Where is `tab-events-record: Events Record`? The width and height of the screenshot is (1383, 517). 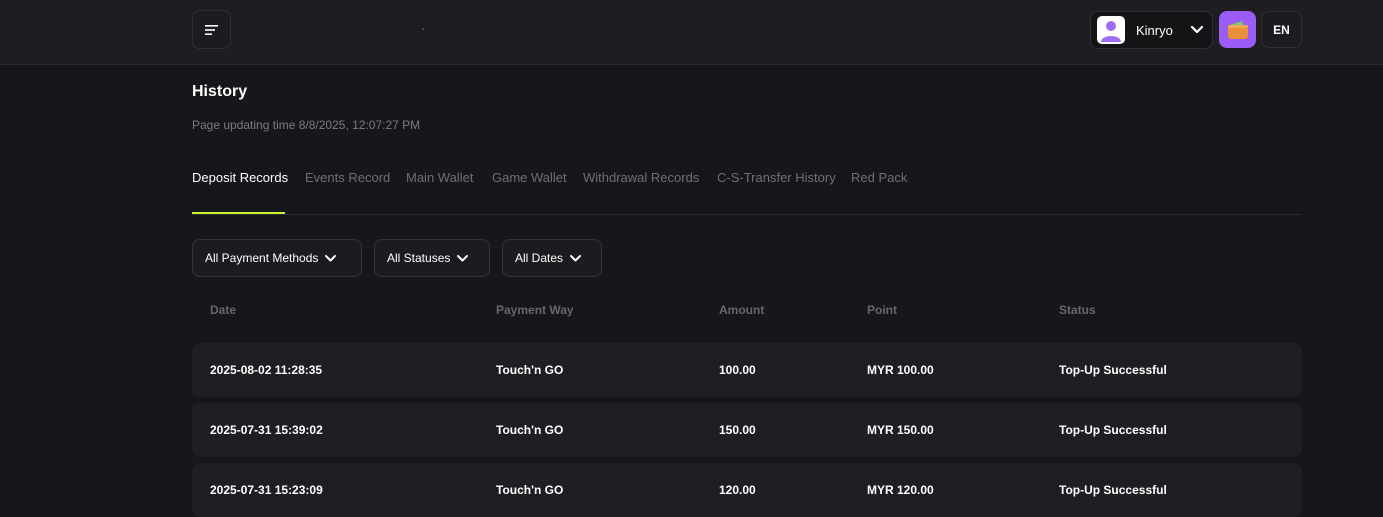 tab-events-record: Events Record is located at coordinates (347, 177).